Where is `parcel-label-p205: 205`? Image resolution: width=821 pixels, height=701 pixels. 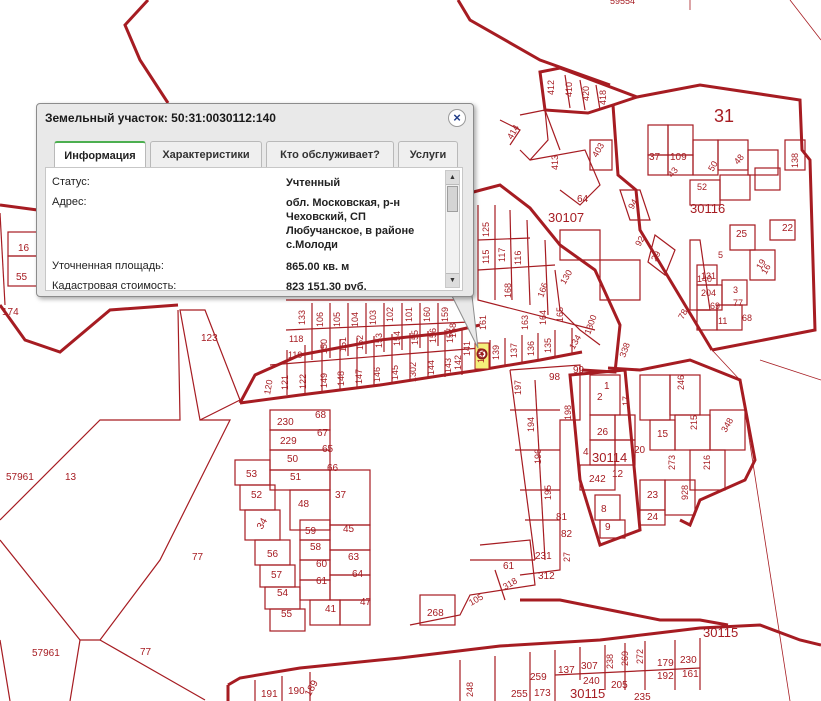
parcel-label-p205: 205 is located at coordinates (619, 685).